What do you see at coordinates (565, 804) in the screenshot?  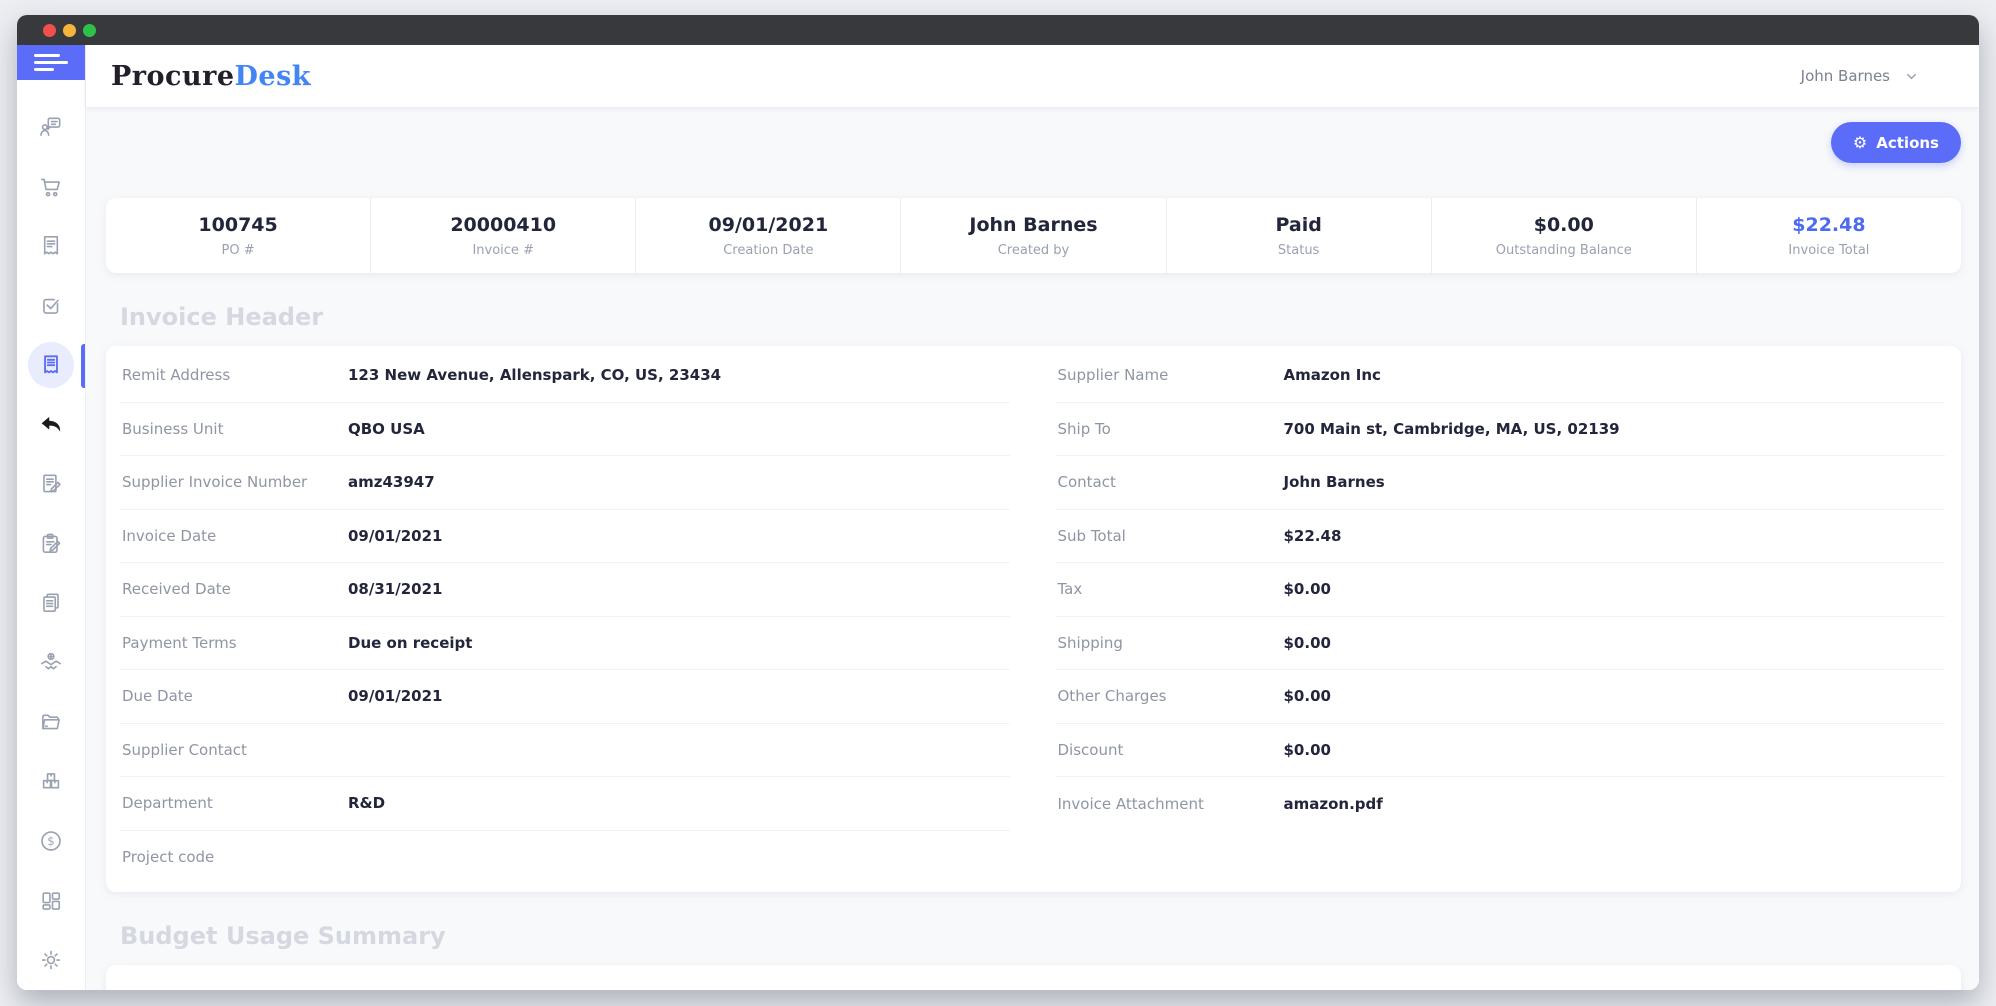 I see `field-row-department: Department R&D` at bounding box center [565, 804].